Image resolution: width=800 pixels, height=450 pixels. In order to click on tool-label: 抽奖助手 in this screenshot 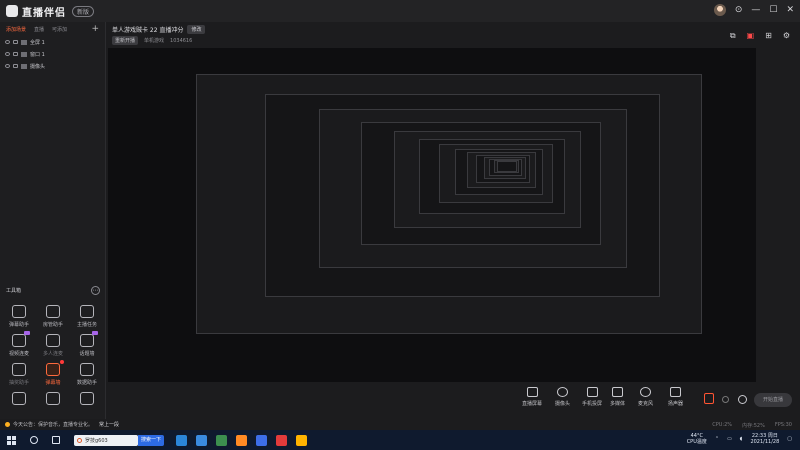, I will do `click(18, 383)`.